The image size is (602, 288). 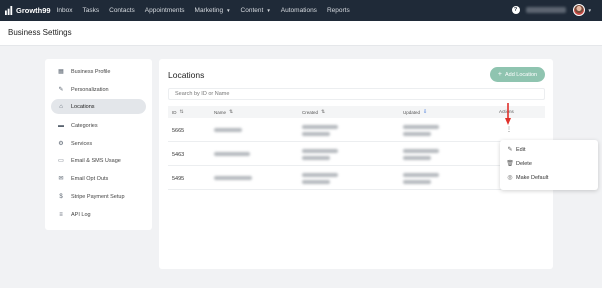 What do you see at coordinates (98, 178) in the screenshot?
I see `sidebar-item-email-opt-outs: ✉ Email Opt Outs` at bounding box center [98, 178].